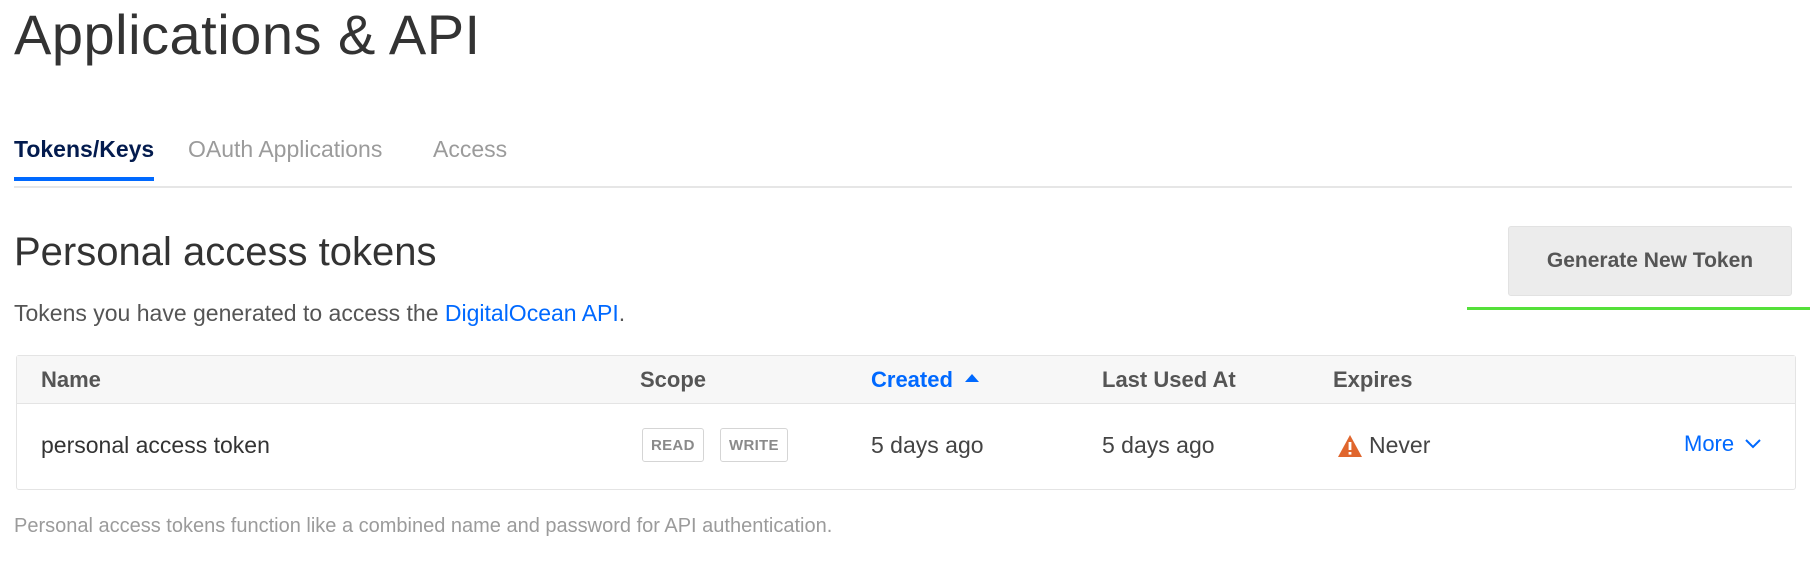  Describe the element at coordinates (1169, 380) in the screenshot. I see `column-header-last-used: Last Used At` at that location.